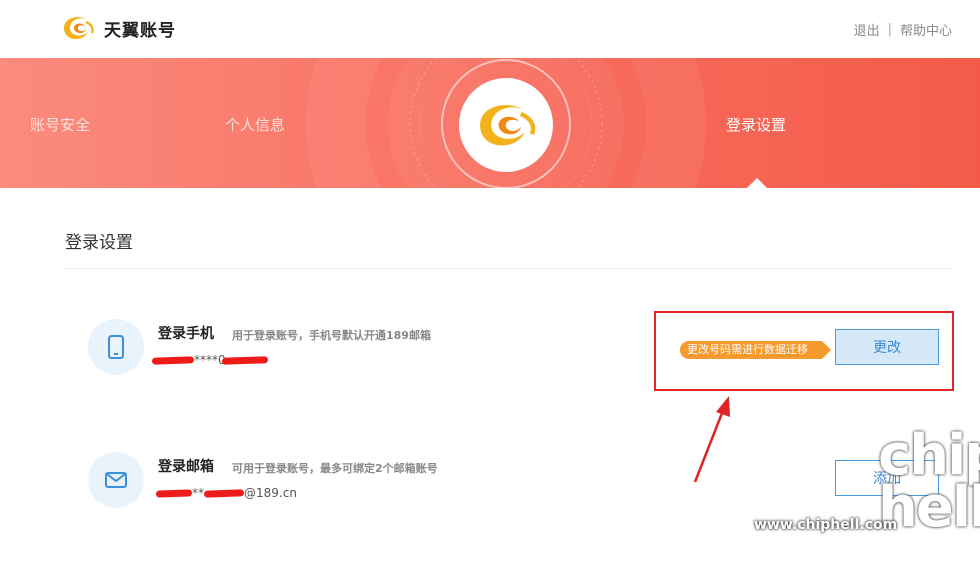 The width and height of the screenshot is (980, 562). I want to click on login-phone-title: 登录手机, so click(186, 334).